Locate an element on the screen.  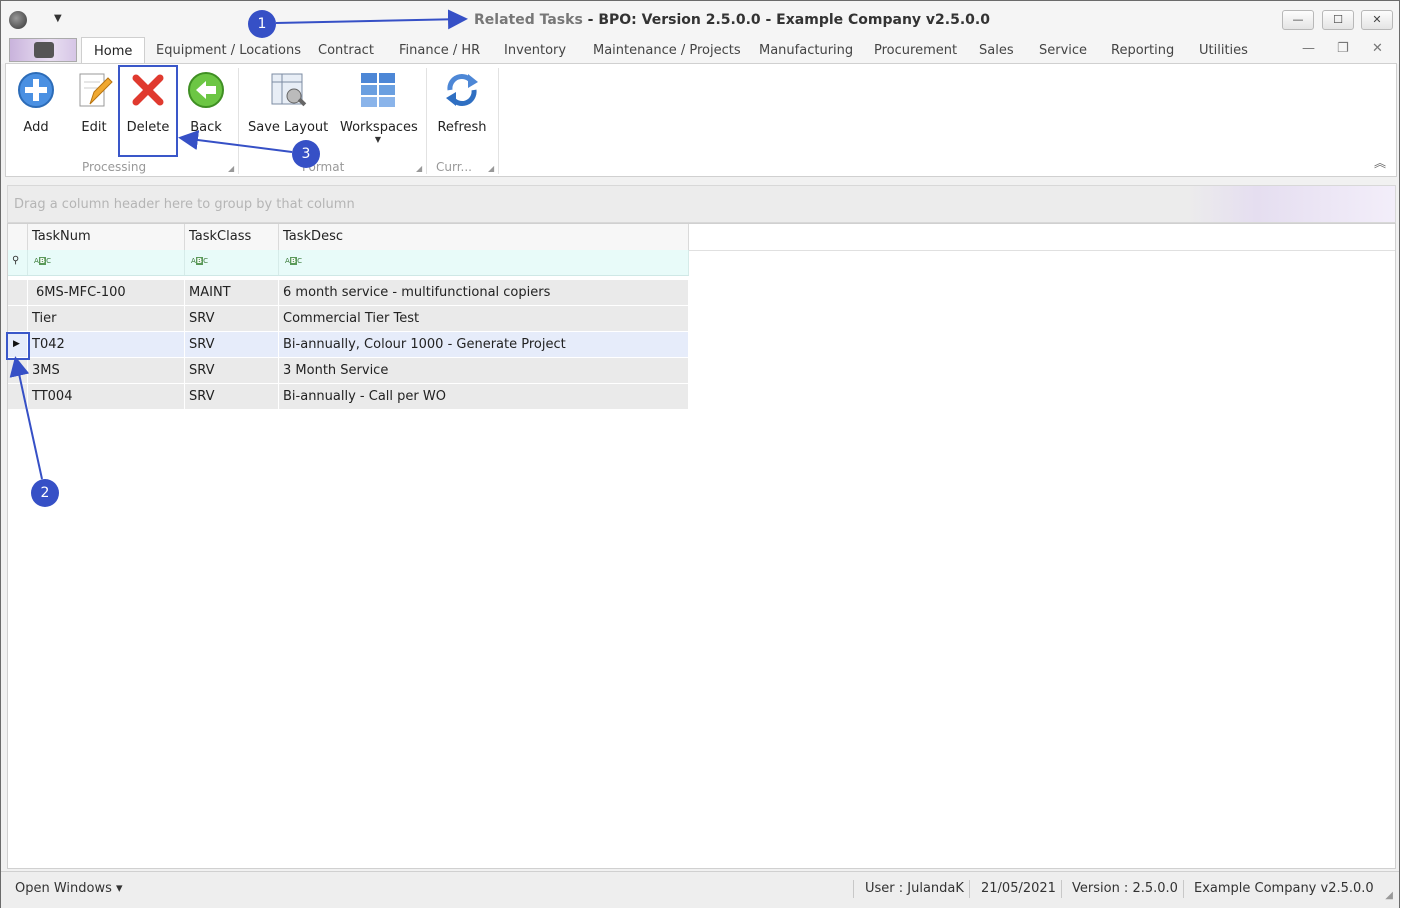
back-label: Back is located at coordinates (206, 127).